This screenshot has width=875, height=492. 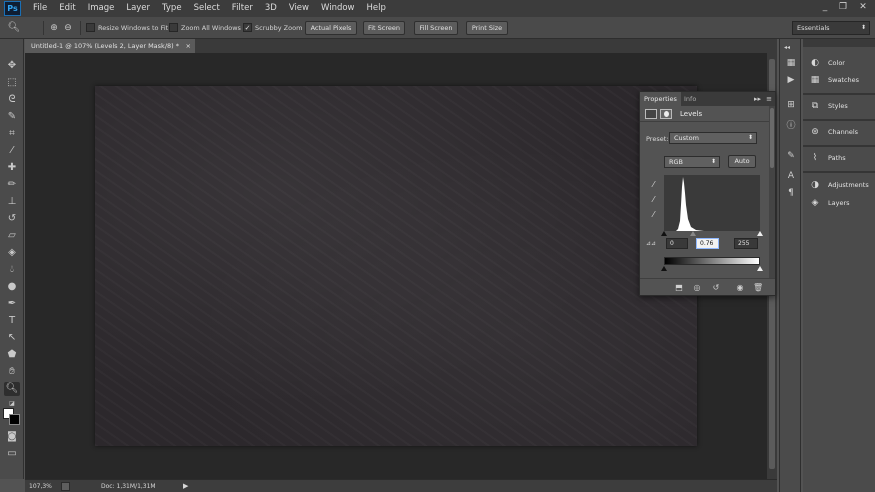 What do you see at coordinates (188, 46) in the screenshot?
I see `close-tab-icon: ×` at bounding box center [188, 46].